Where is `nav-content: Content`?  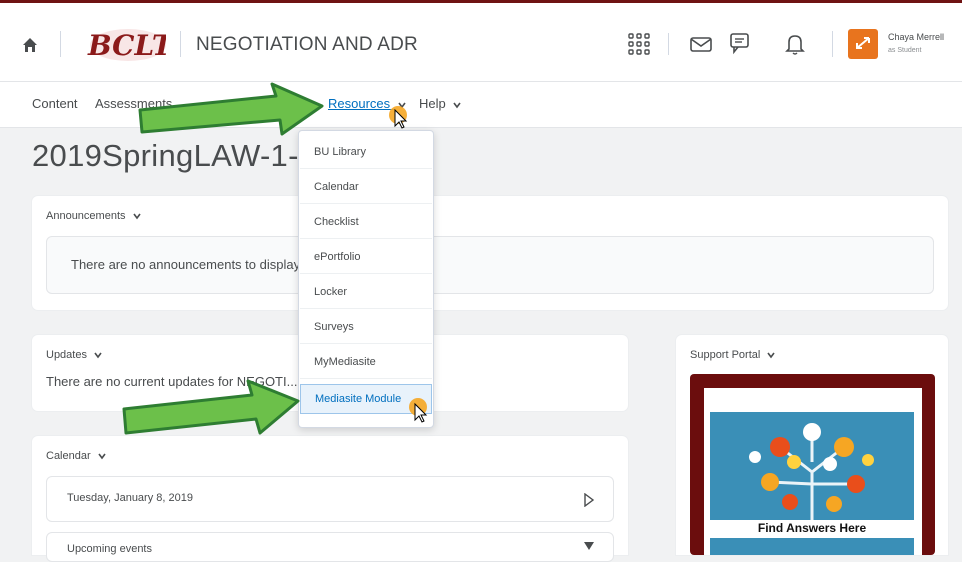
nav-content: Content is located at coordinates (55, 103).